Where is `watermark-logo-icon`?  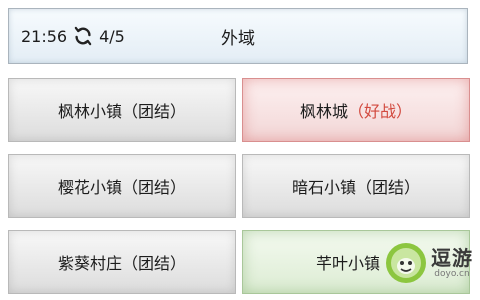 watermark-logo-icon is located at coordinates (406, 263).